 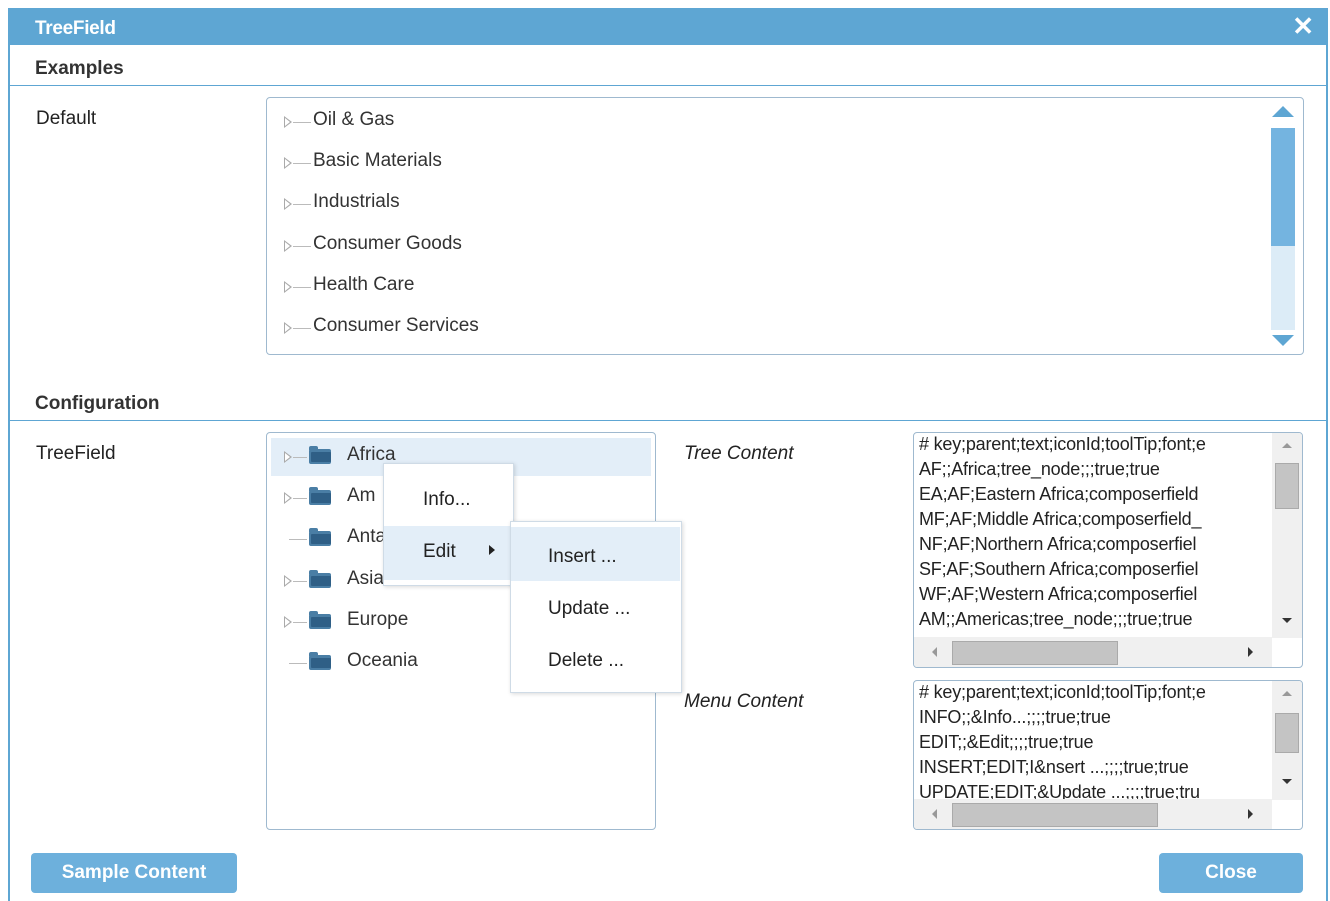 What do you see at coordinates (1015, 717) in the screenshot?
I see `textarea-line: INFO;;&Info...;;;;true;true` at bounding box center [1015, 717].